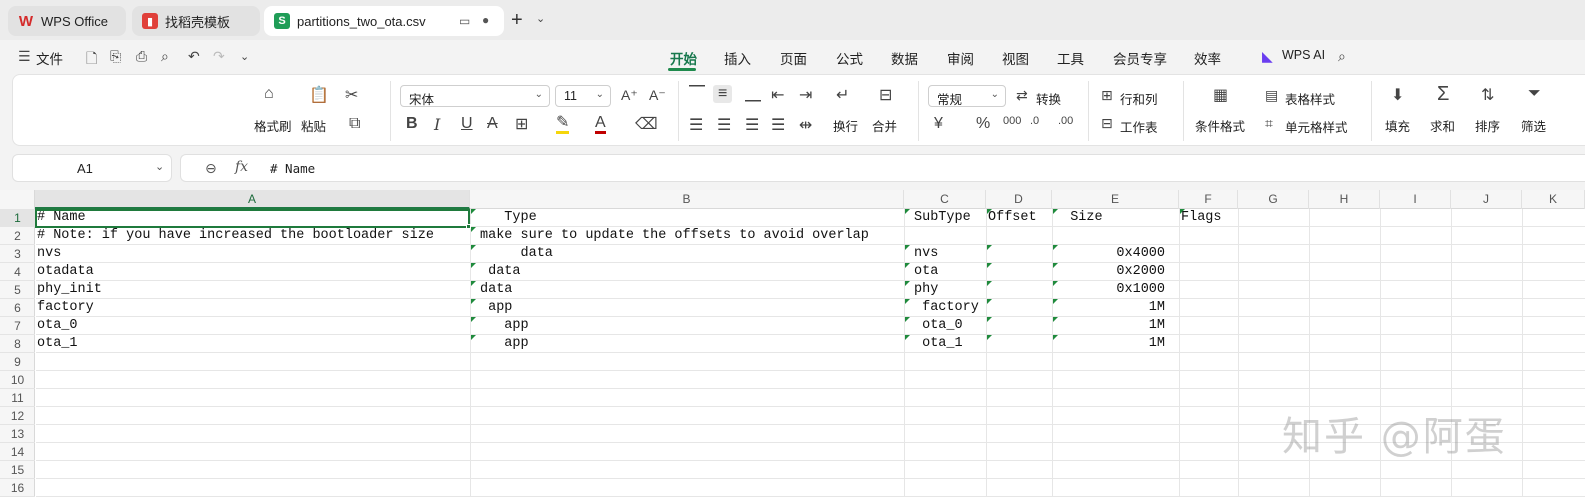  What do you see at coordinates (115, 56) in the screenshot?
I see `export-icon: ⎘` at bounding box center [115, 56].